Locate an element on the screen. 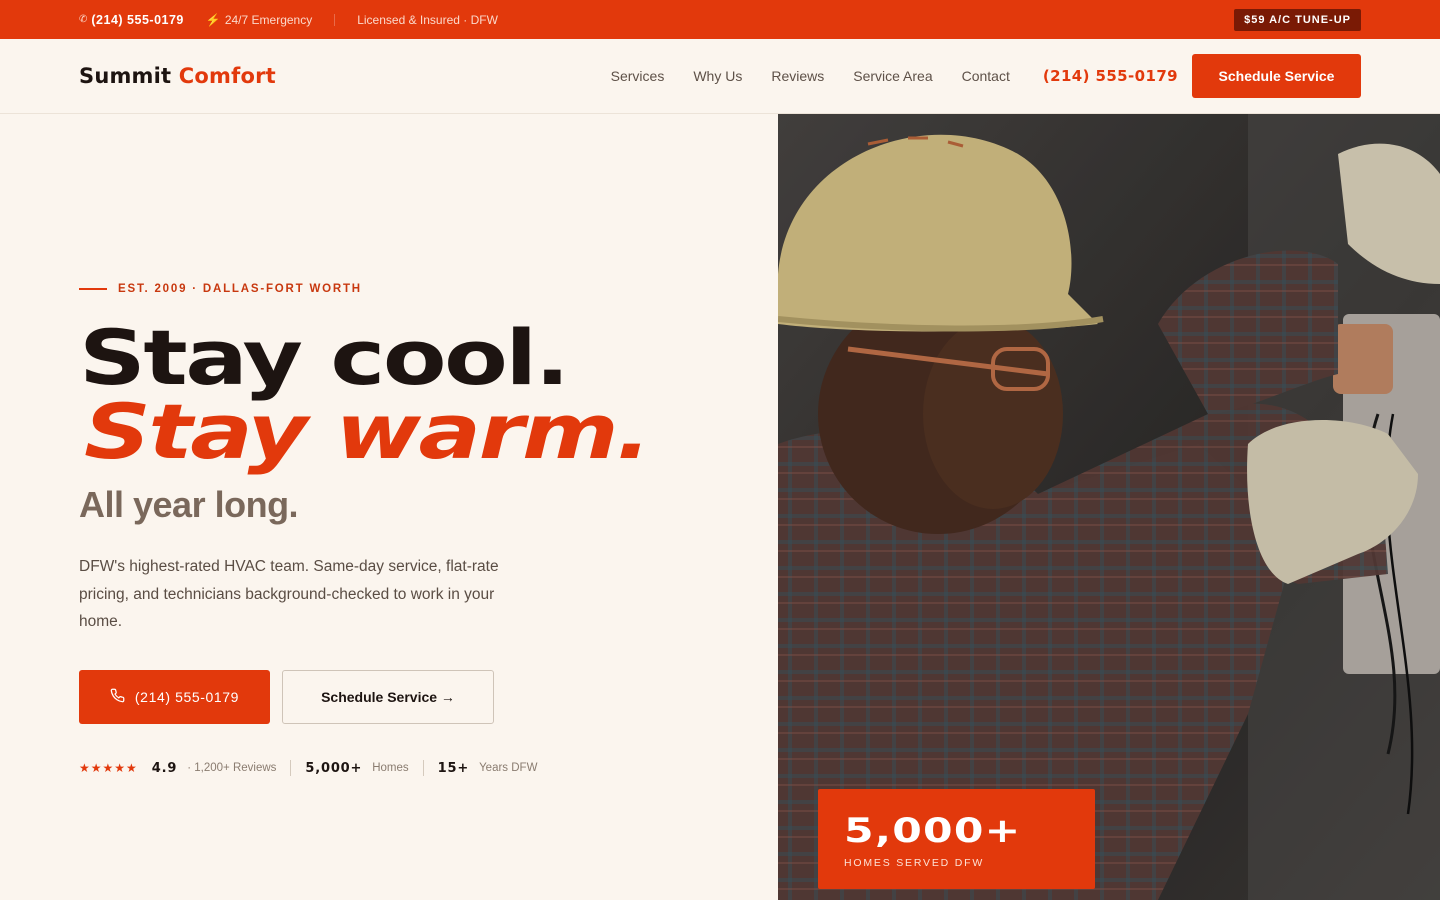 The image size is (1440, 900). eyebrow-line is located at coordinates (93, 289).